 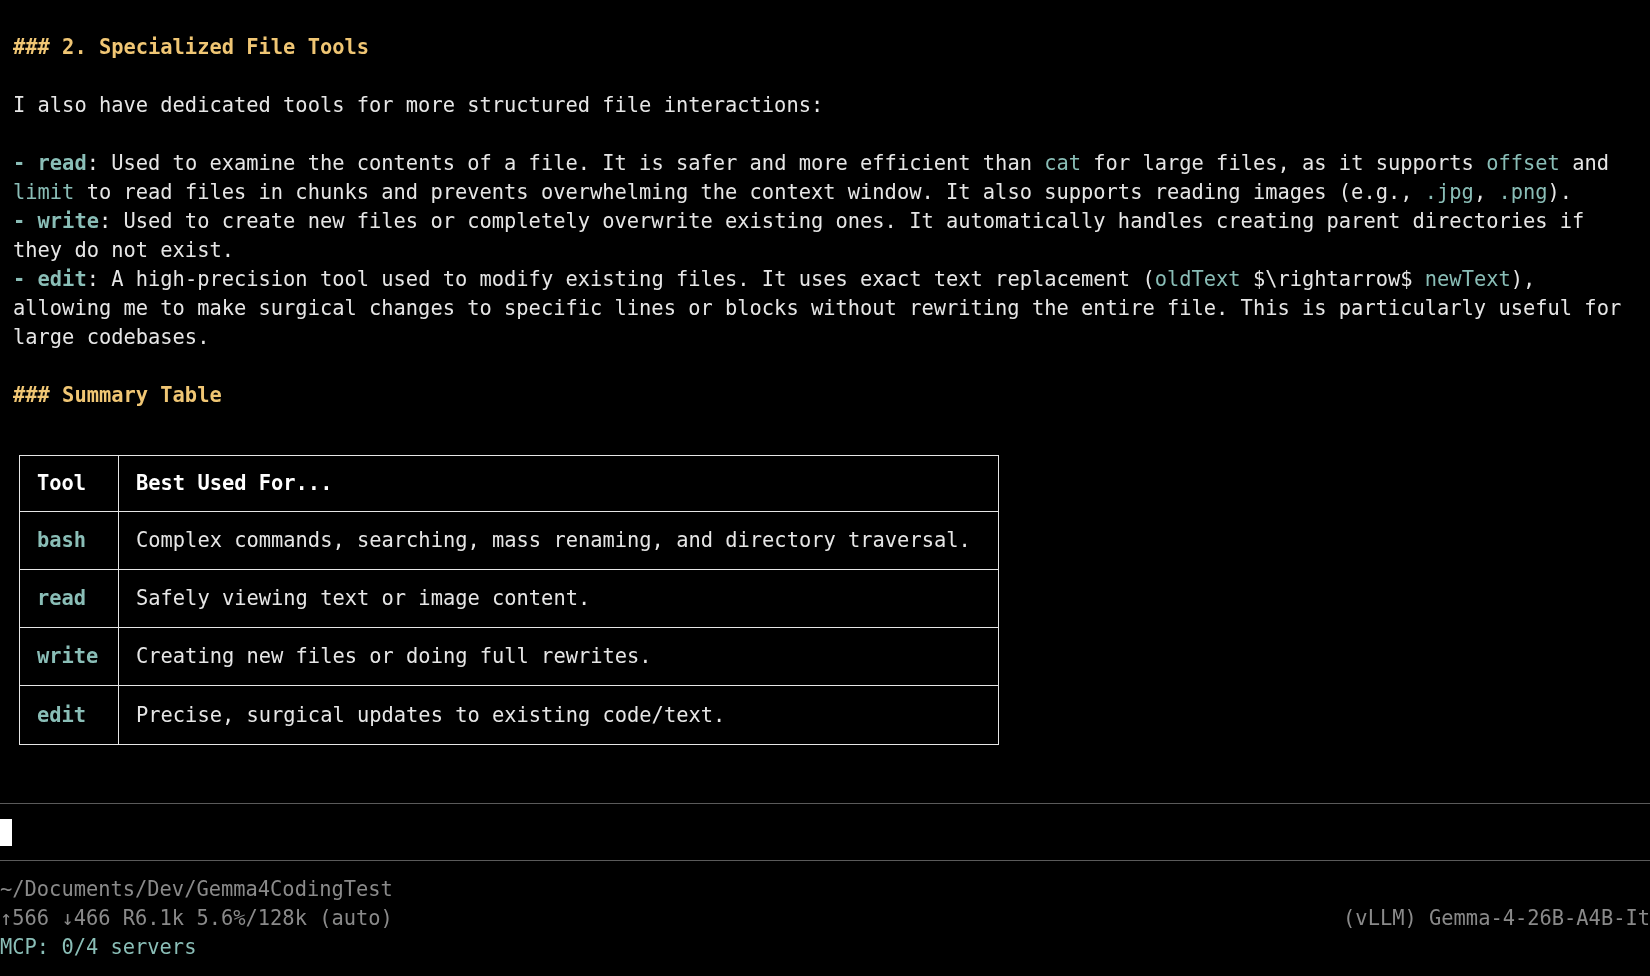 What do you see at coordinates (431, 715) in the screenshot?
I see `table-cell-text: Precise, surgical updates to existing code/text.` at bounding box center [431, 715].